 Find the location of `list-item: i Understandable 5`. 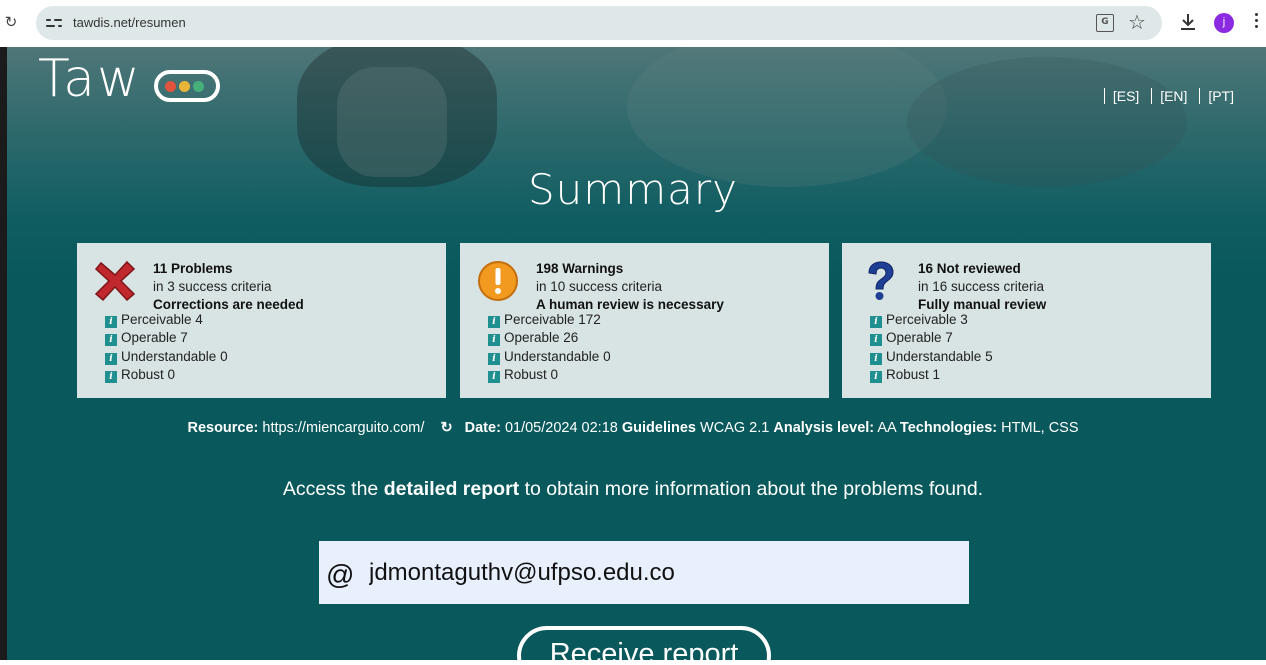

list-item: i Understandable 5 is located at coordinates (931, 357).